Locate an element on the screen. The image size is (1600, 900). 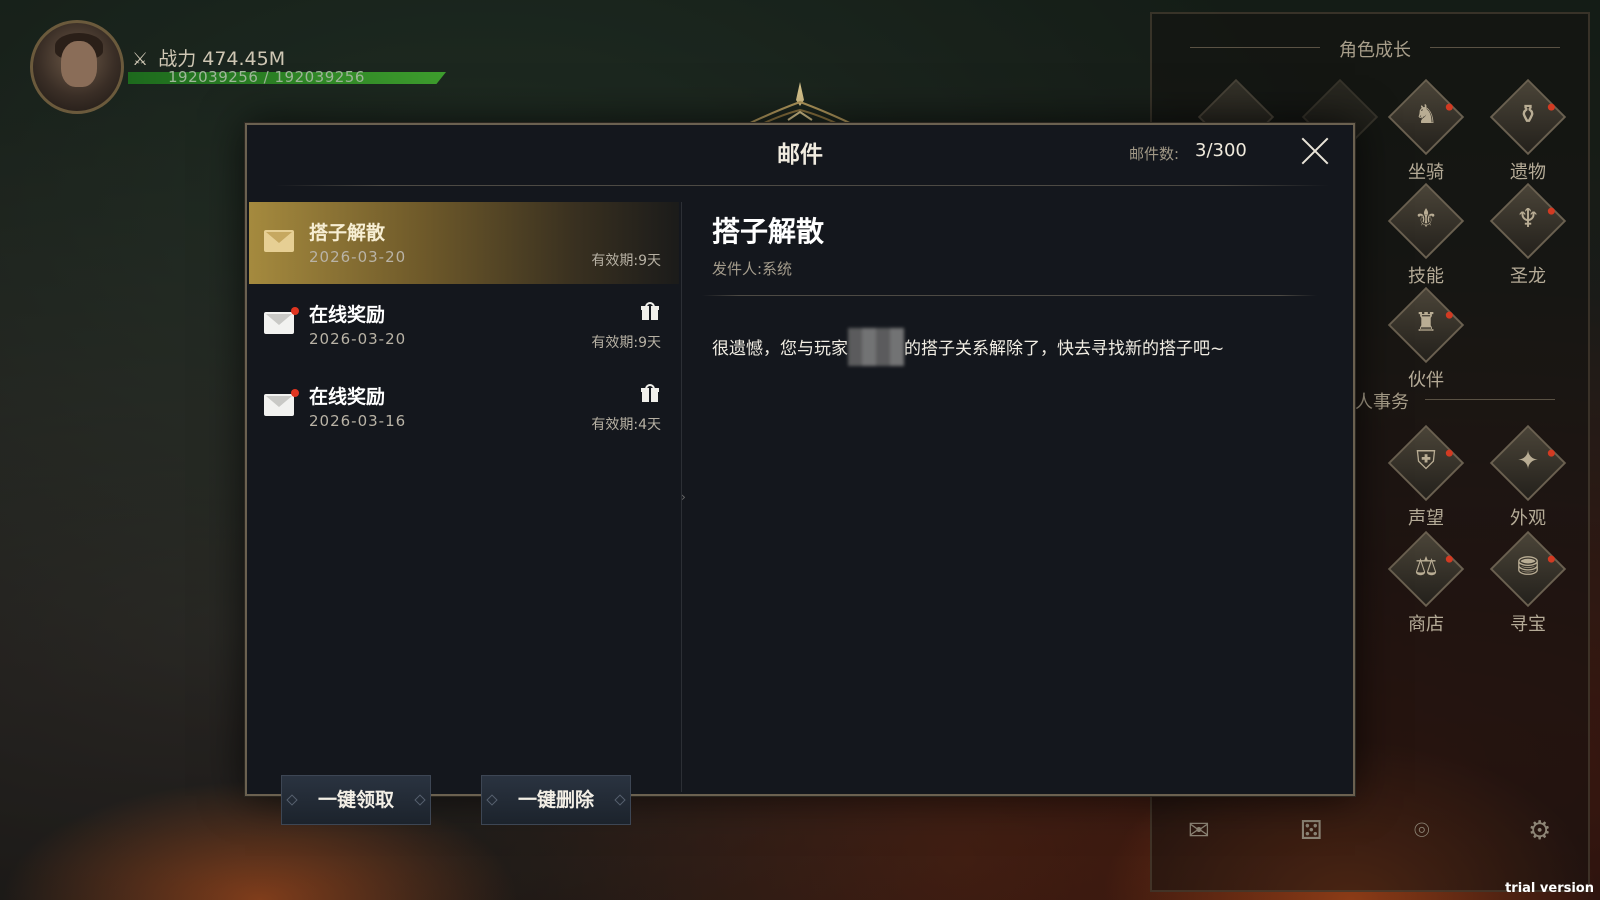
side-panel-section-title: 人事务 is located at coordinates (1382, 402).